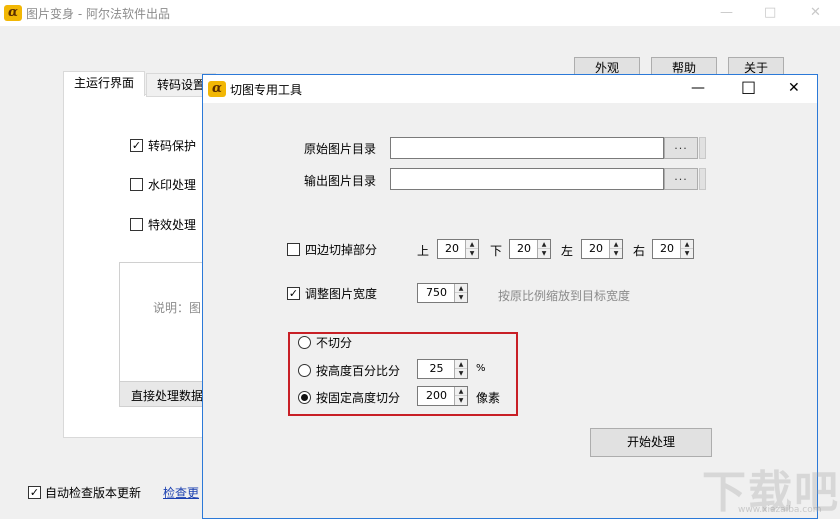 The image size is (840, 519). What do you see at coordinates (420, 13) in the screenshot?
I see `main-titlebar: α 图片变身 - 阿尔法软件出品 — □ ✕` at bounding box center [420, 13].